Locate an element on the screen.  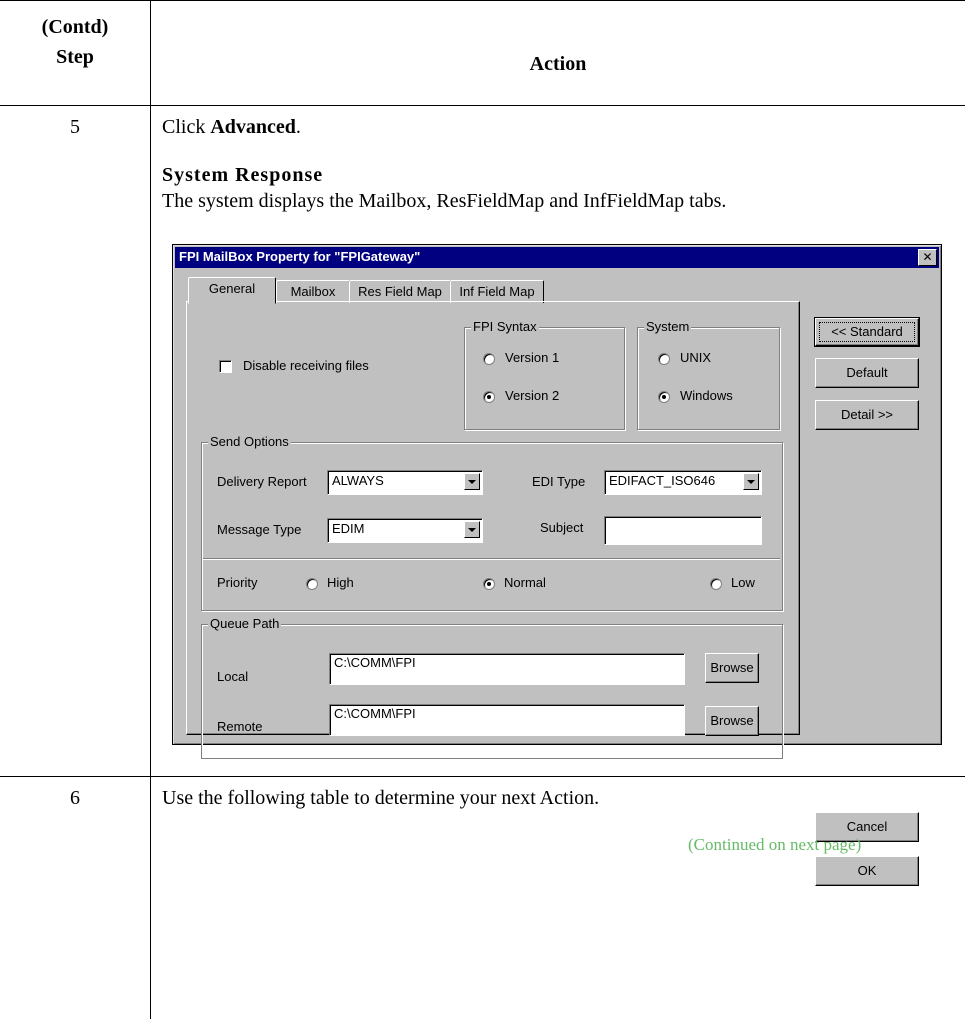
edi-type-dropdown: EDIFACT_ISO646 is located at coordinates (683, 482).